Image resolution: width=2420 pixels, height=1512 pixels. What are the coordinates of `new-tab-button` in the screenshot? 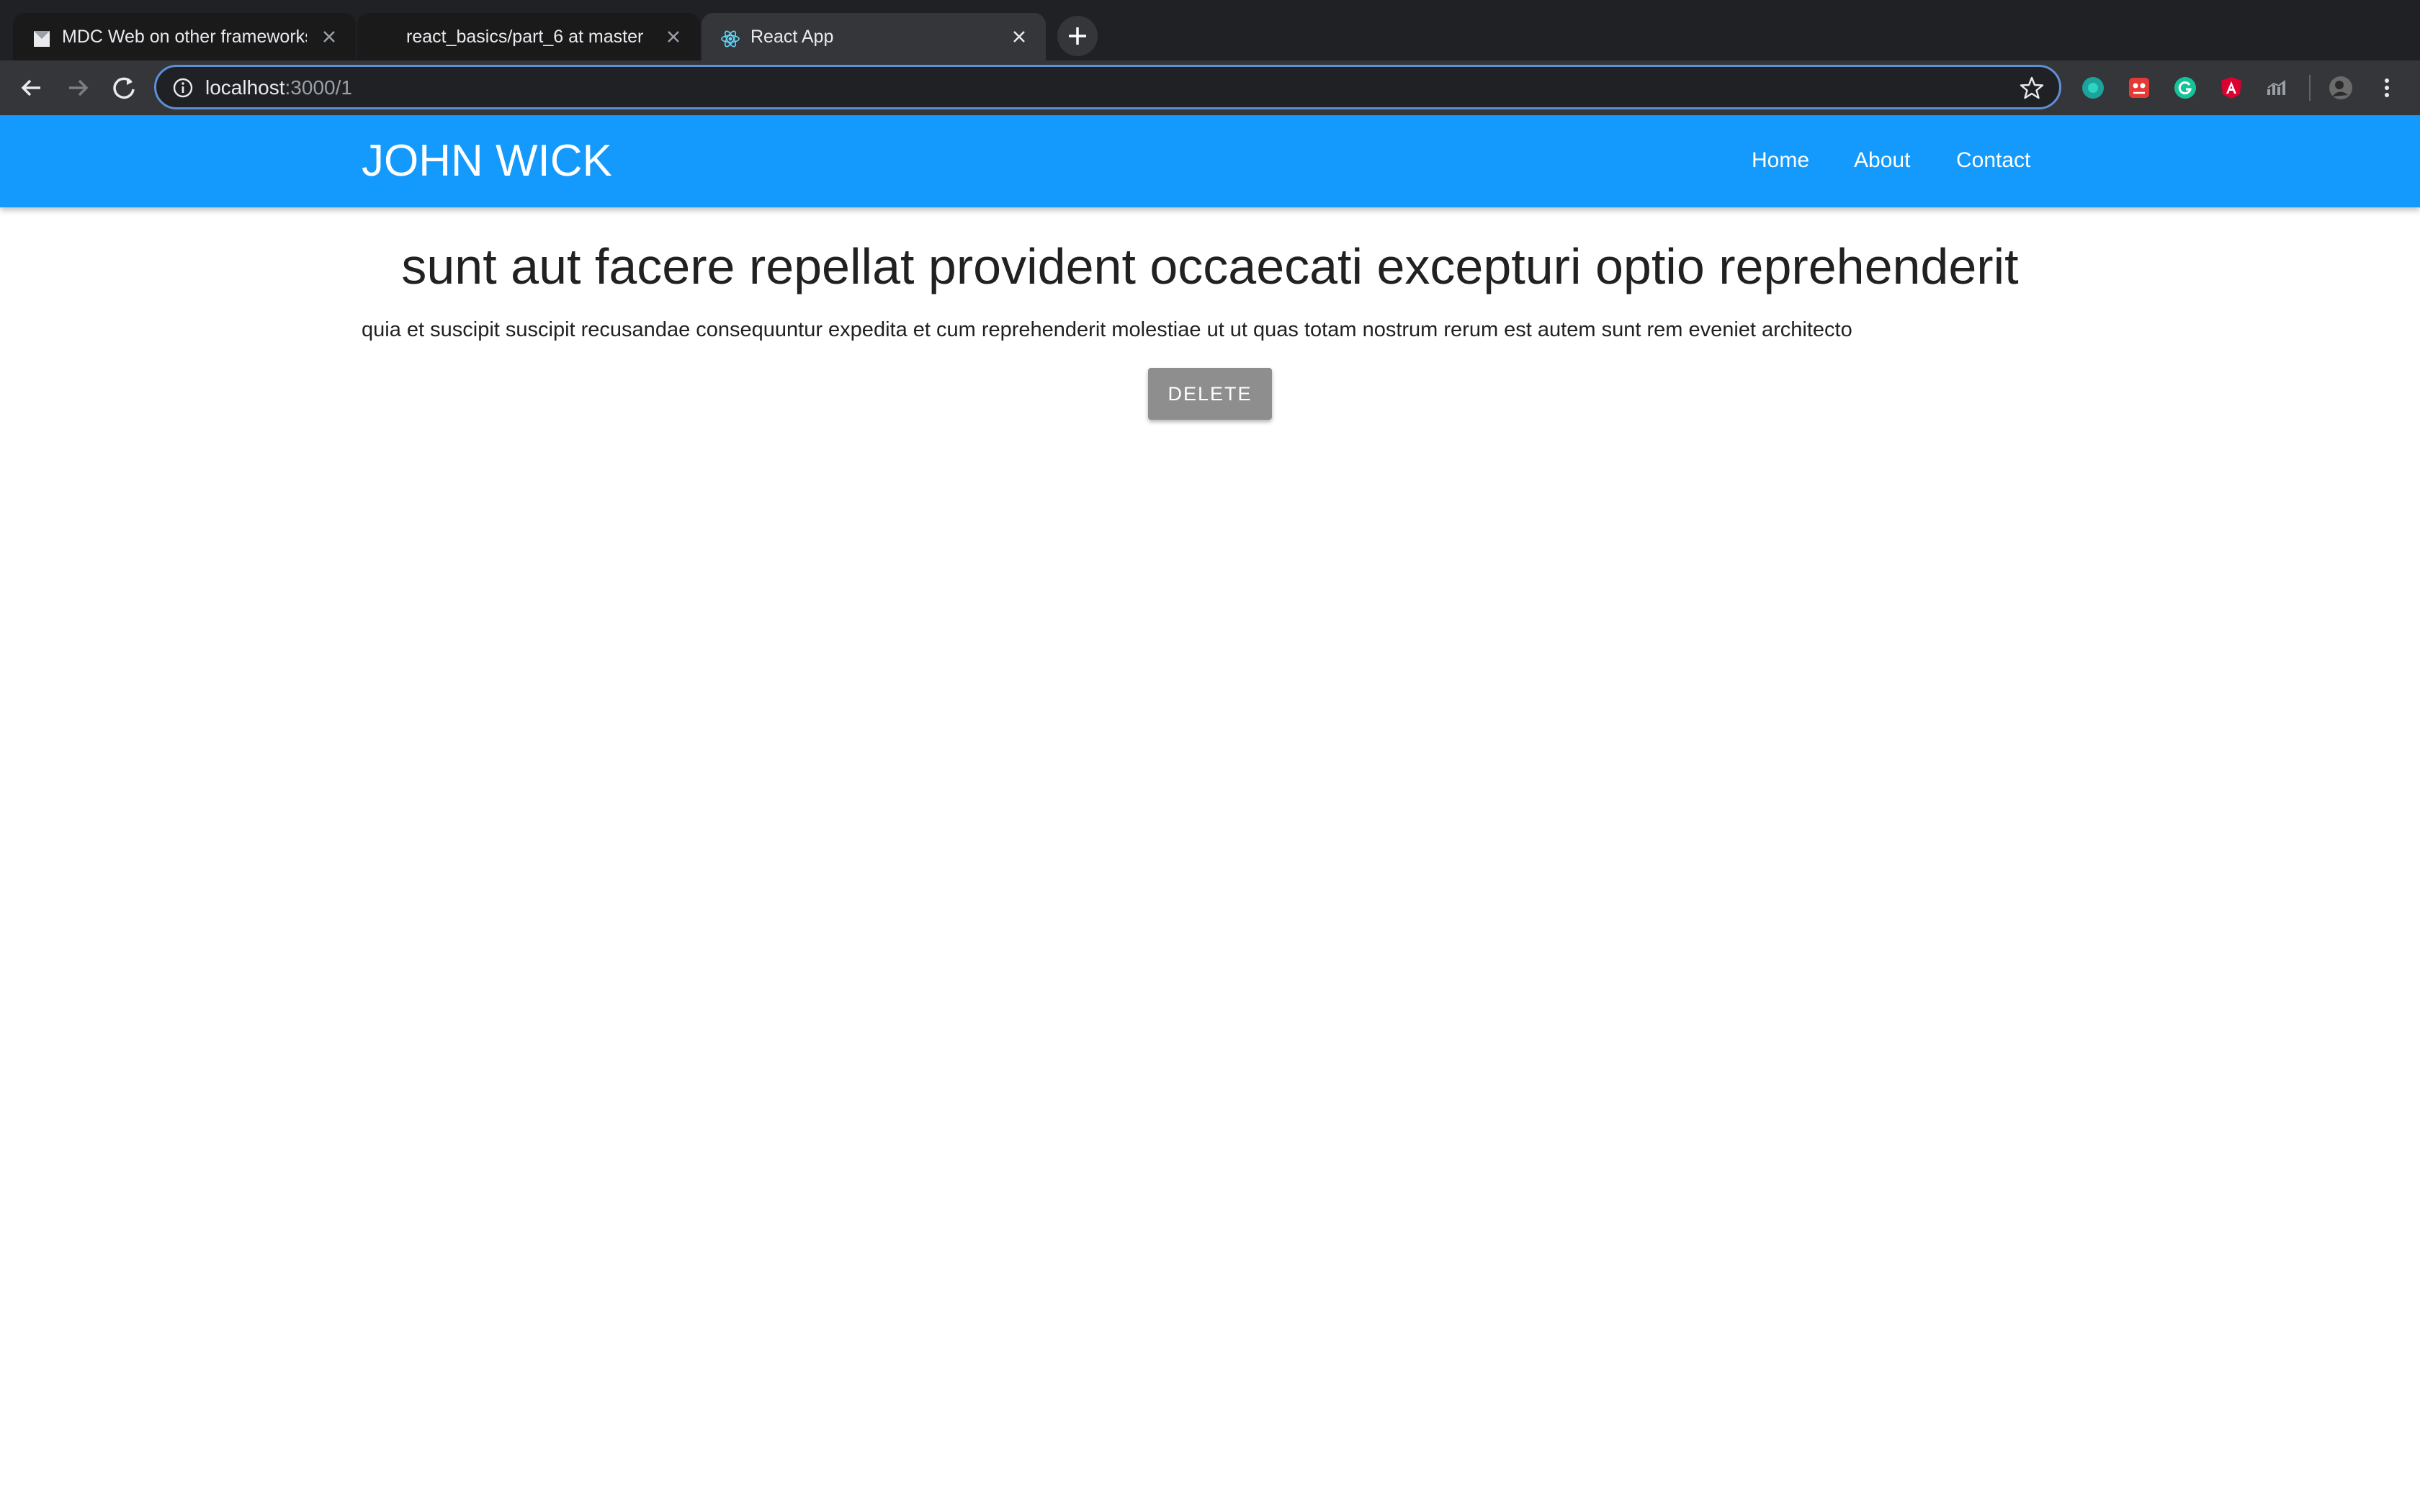 It's located at (1077, 36).